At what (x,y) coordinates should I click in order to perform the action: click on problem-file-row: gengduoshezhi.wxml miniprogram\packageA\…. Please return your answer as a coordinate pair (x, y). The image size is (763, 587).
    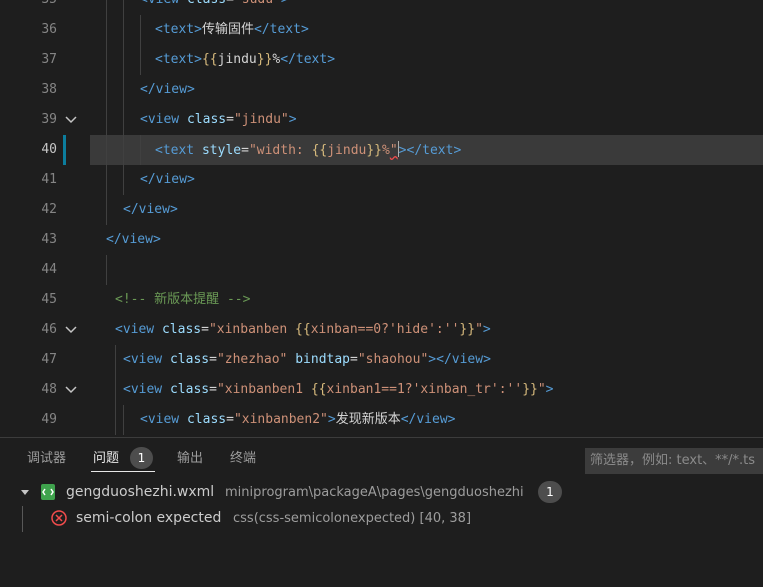
    Looking at the image, I should click on (381, 492).